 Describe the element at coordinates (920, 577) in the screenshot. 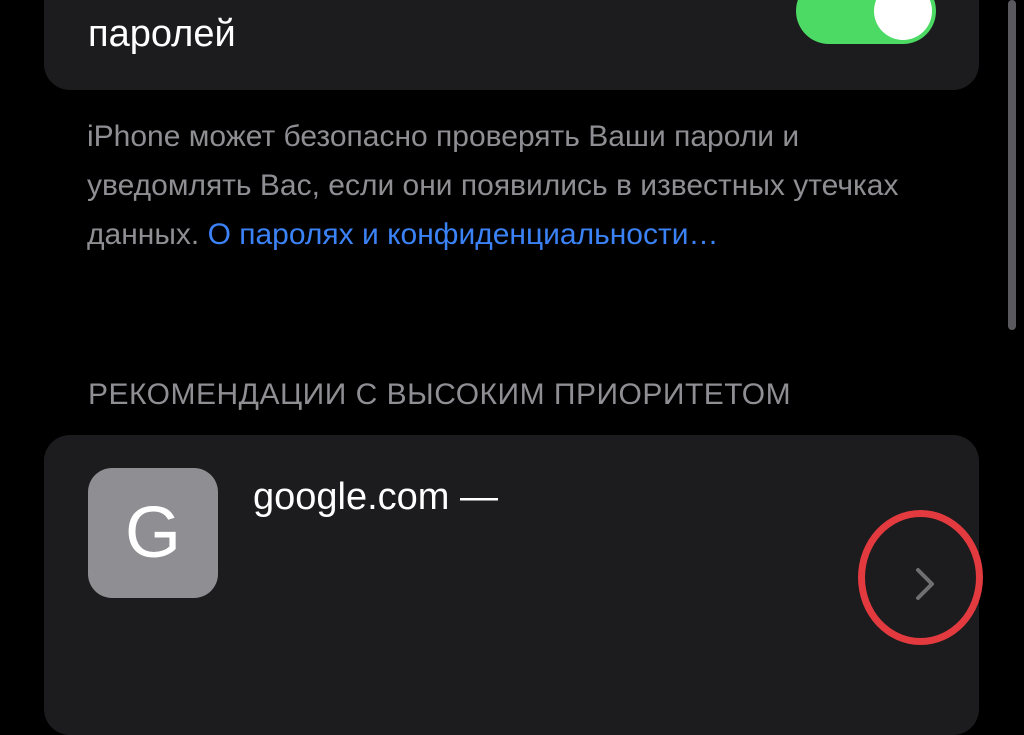

I see `highlight-circle` at that location.